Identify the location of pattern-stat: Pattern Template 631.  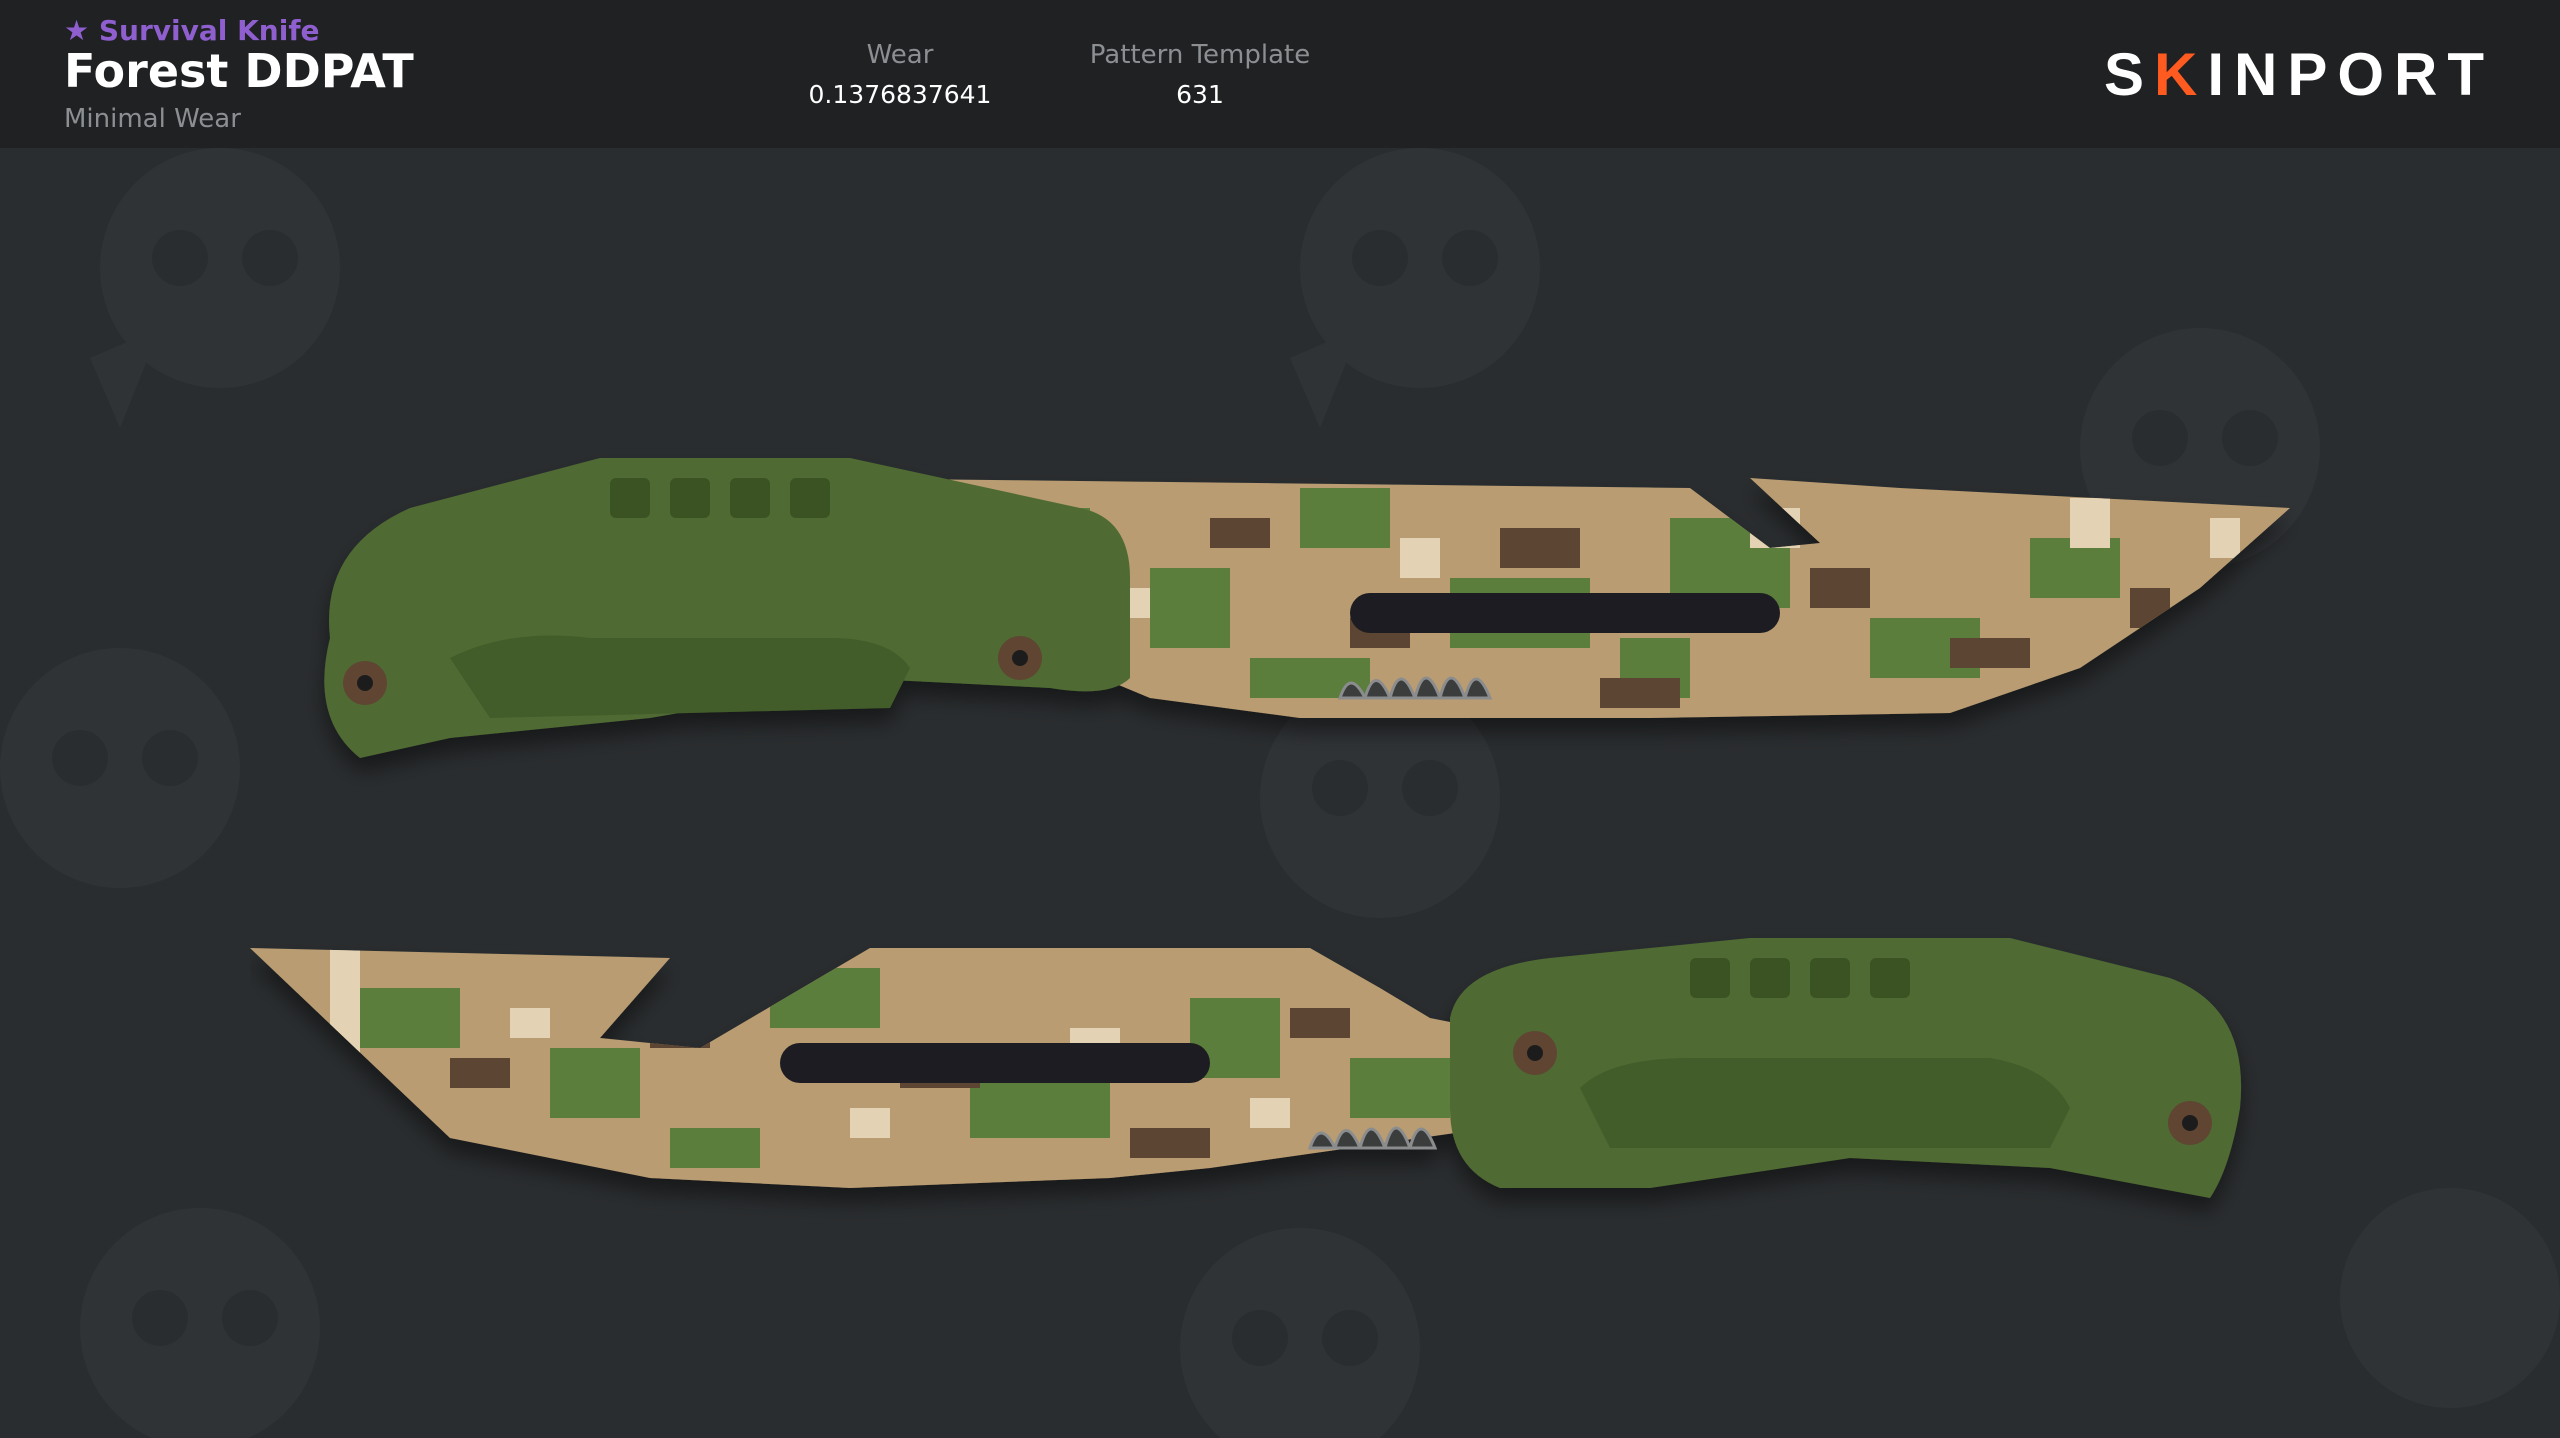
(1200, 74).